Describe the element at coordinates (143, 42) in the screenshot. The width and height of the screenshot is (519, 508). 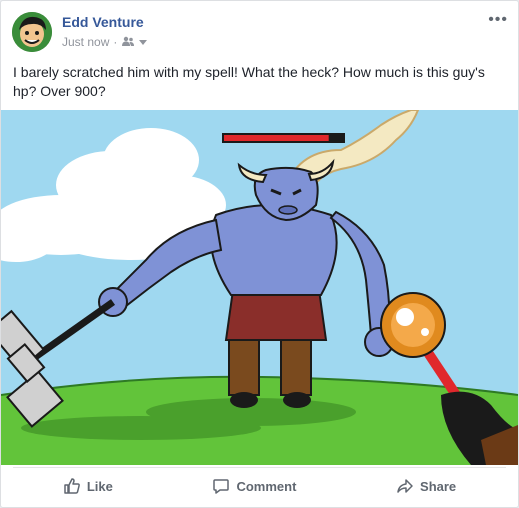
I see `audience-dropdown-icon` at that location.